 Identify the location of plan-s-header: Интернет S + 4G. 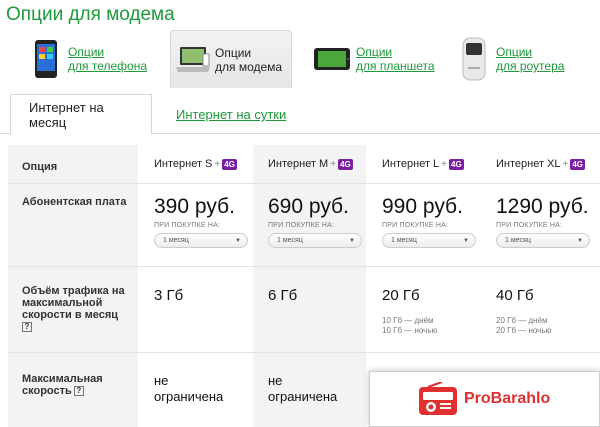
(195, 164).